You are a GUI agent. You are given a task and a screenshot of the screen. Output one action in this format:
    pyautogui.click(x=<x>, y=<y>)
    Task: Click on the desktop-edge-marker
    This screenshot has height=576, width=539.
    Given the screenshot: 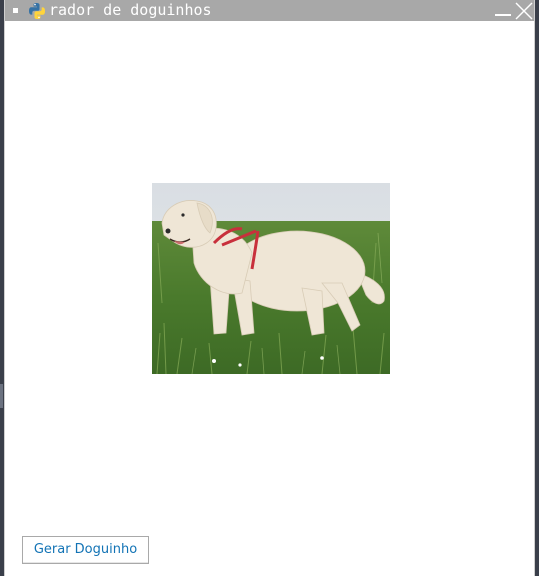 What is the action you would take?
    pyautogui.click(x=1, y=396)
    